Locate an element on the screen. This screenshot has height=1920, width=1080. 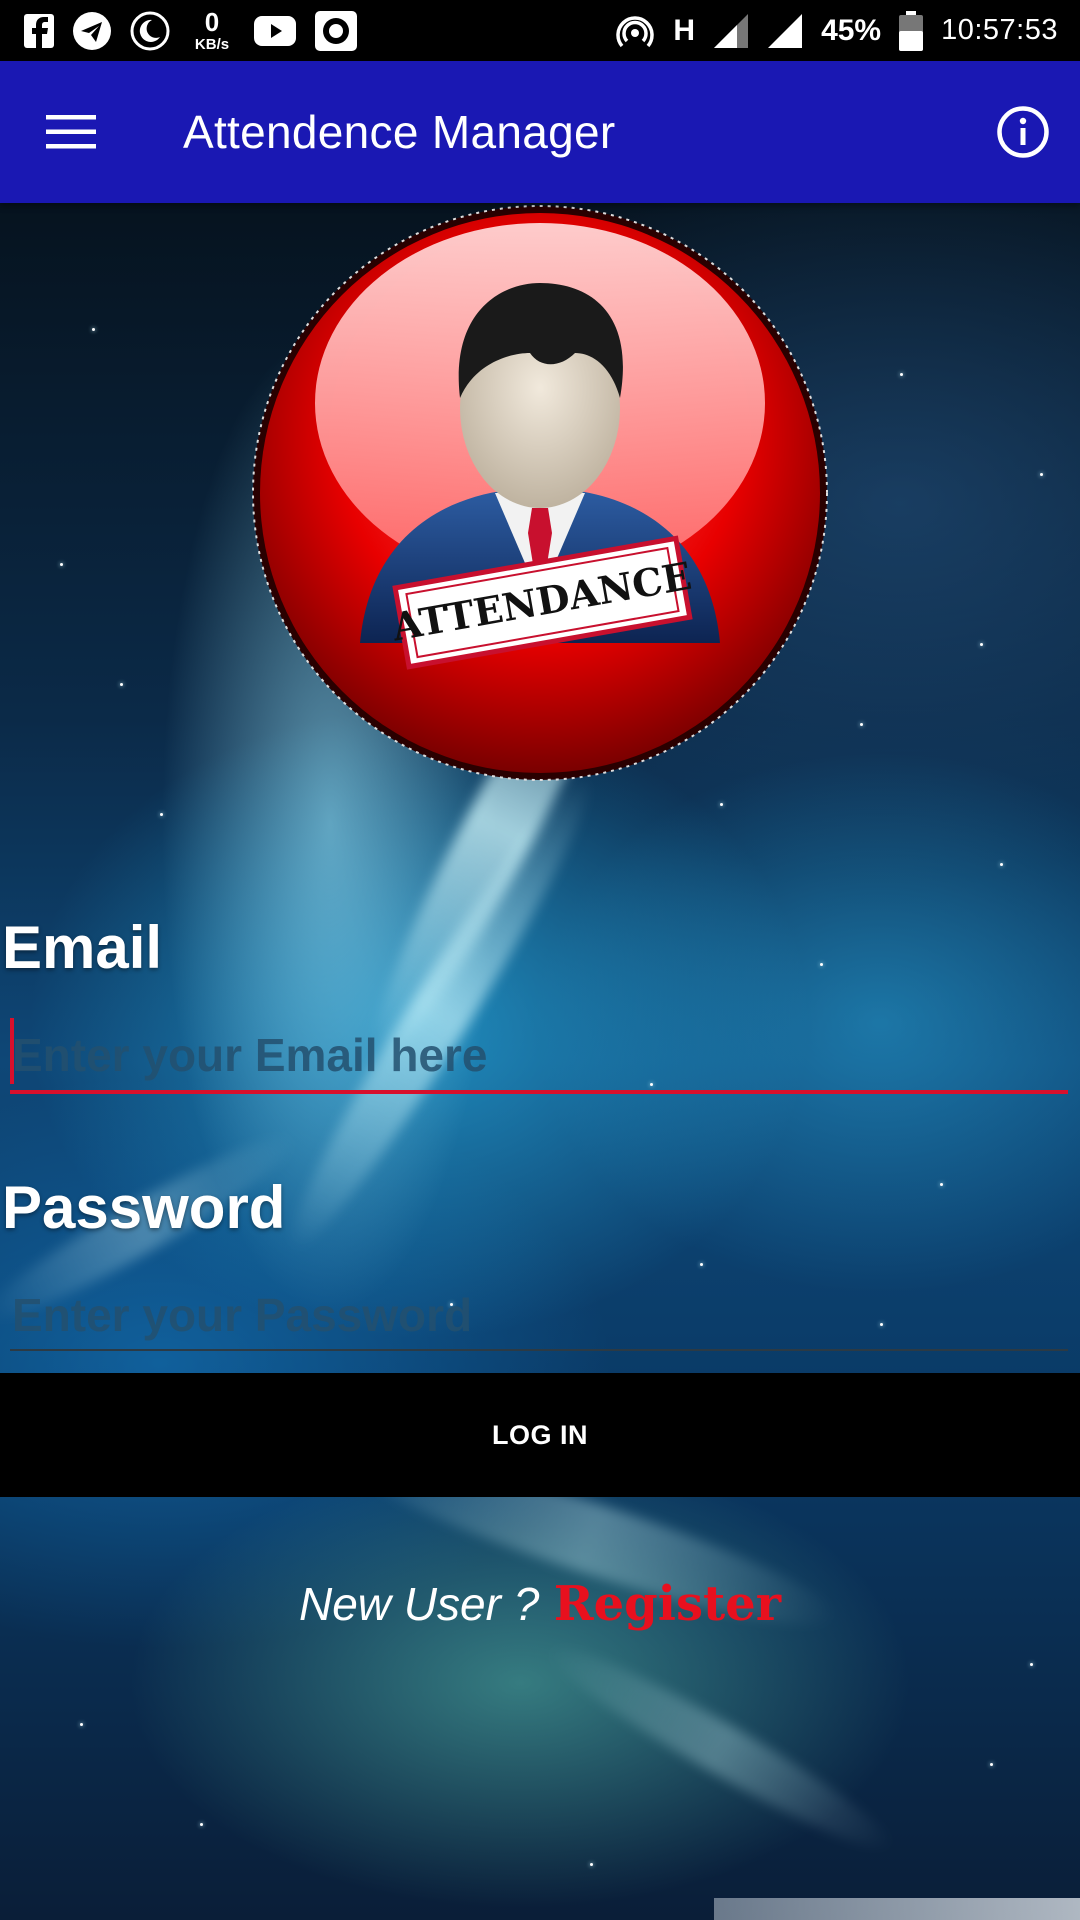
info-button is located at coordinates (1023, 132).